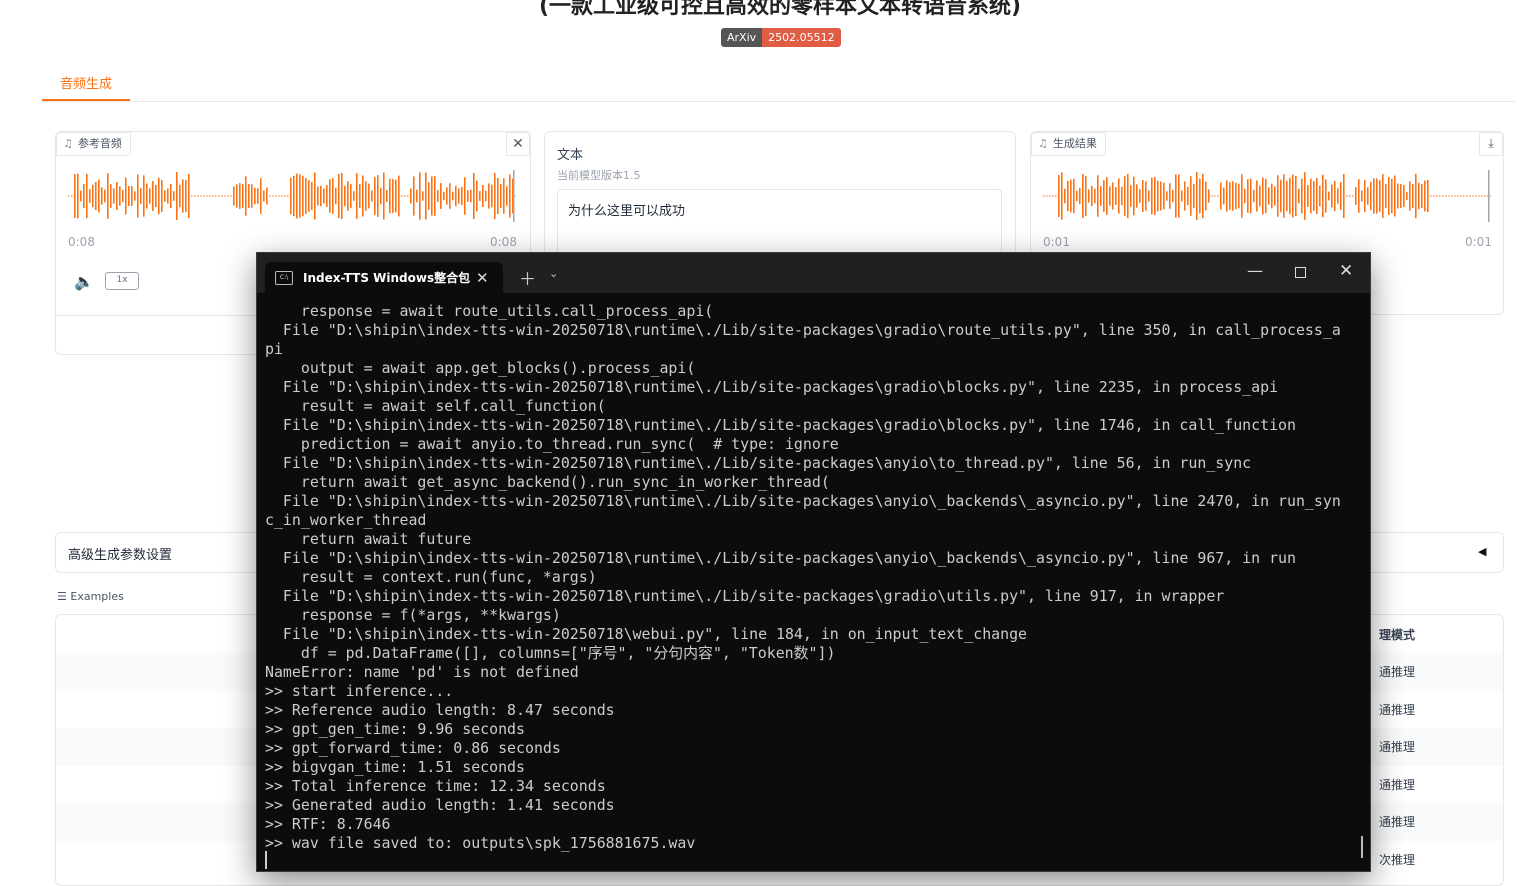 The height and width of the screenshot is (886, 1527). I want to click on terminal-line: result = context.run(func, *args), so click(431, 577).